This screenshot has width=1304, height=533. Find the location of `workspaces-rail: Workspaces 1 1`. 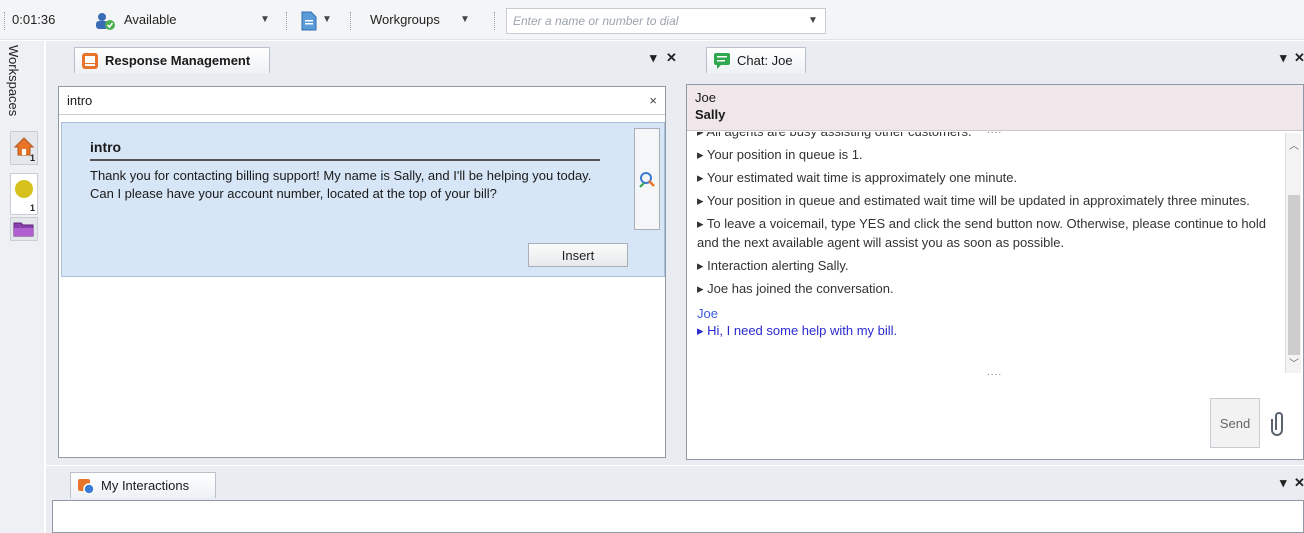

workspaces-rail: Workspaces 1 1 is located at coordinates (22, 287).